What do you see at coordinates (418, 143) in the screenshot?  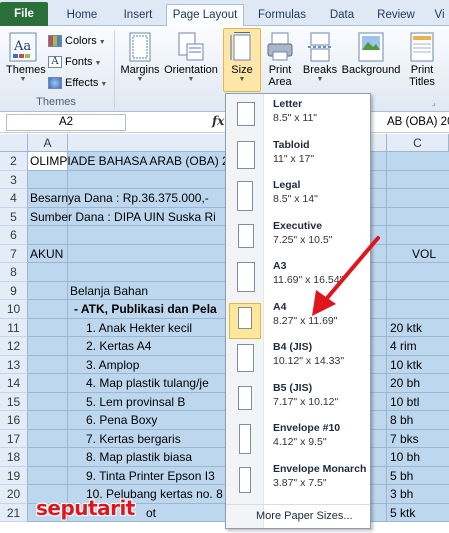 I see `column-header-c: C` at bounding box center [418, 143].